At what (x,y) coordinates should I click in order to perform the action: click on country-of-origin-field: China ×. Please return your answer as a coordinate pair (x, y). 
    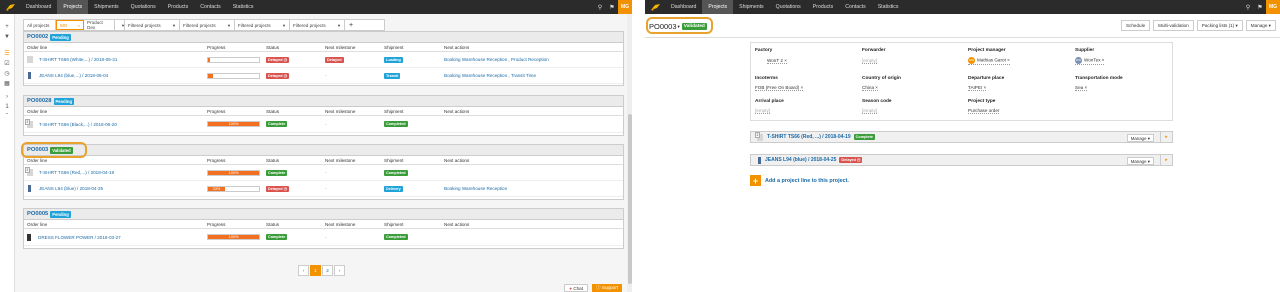
    Looking at the image, I should click on (870, 88).